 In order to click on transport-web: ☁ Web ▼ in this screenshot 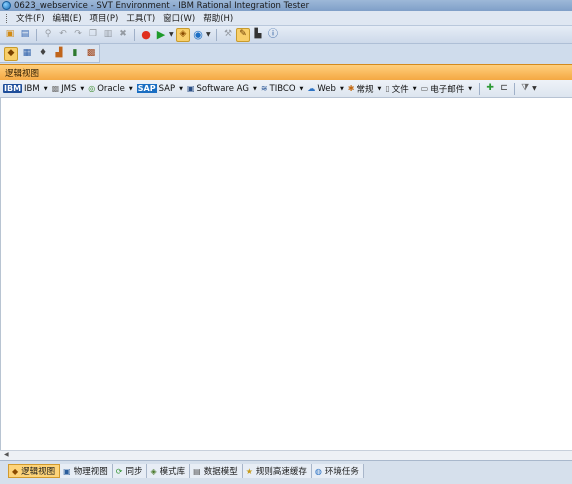, I will do `click(325, 89)`.